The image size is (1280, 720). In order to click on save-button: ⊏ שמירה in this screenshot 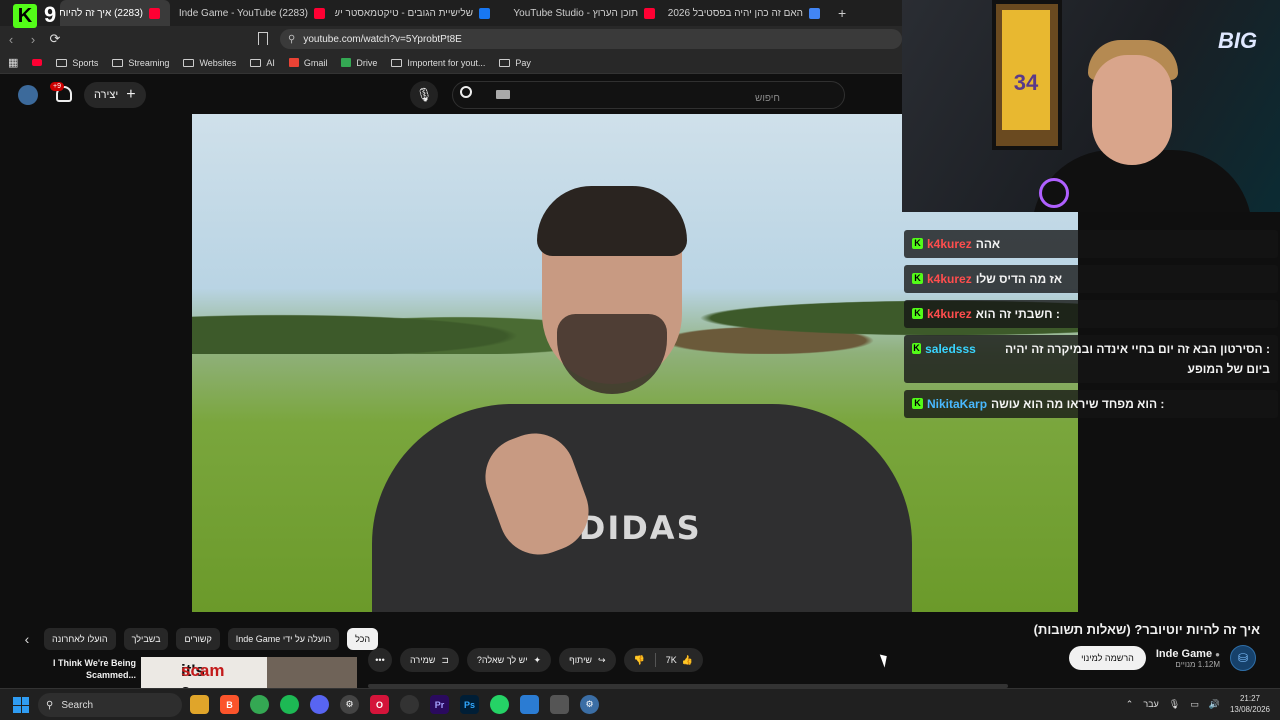, I will do `click(429, 660)`.